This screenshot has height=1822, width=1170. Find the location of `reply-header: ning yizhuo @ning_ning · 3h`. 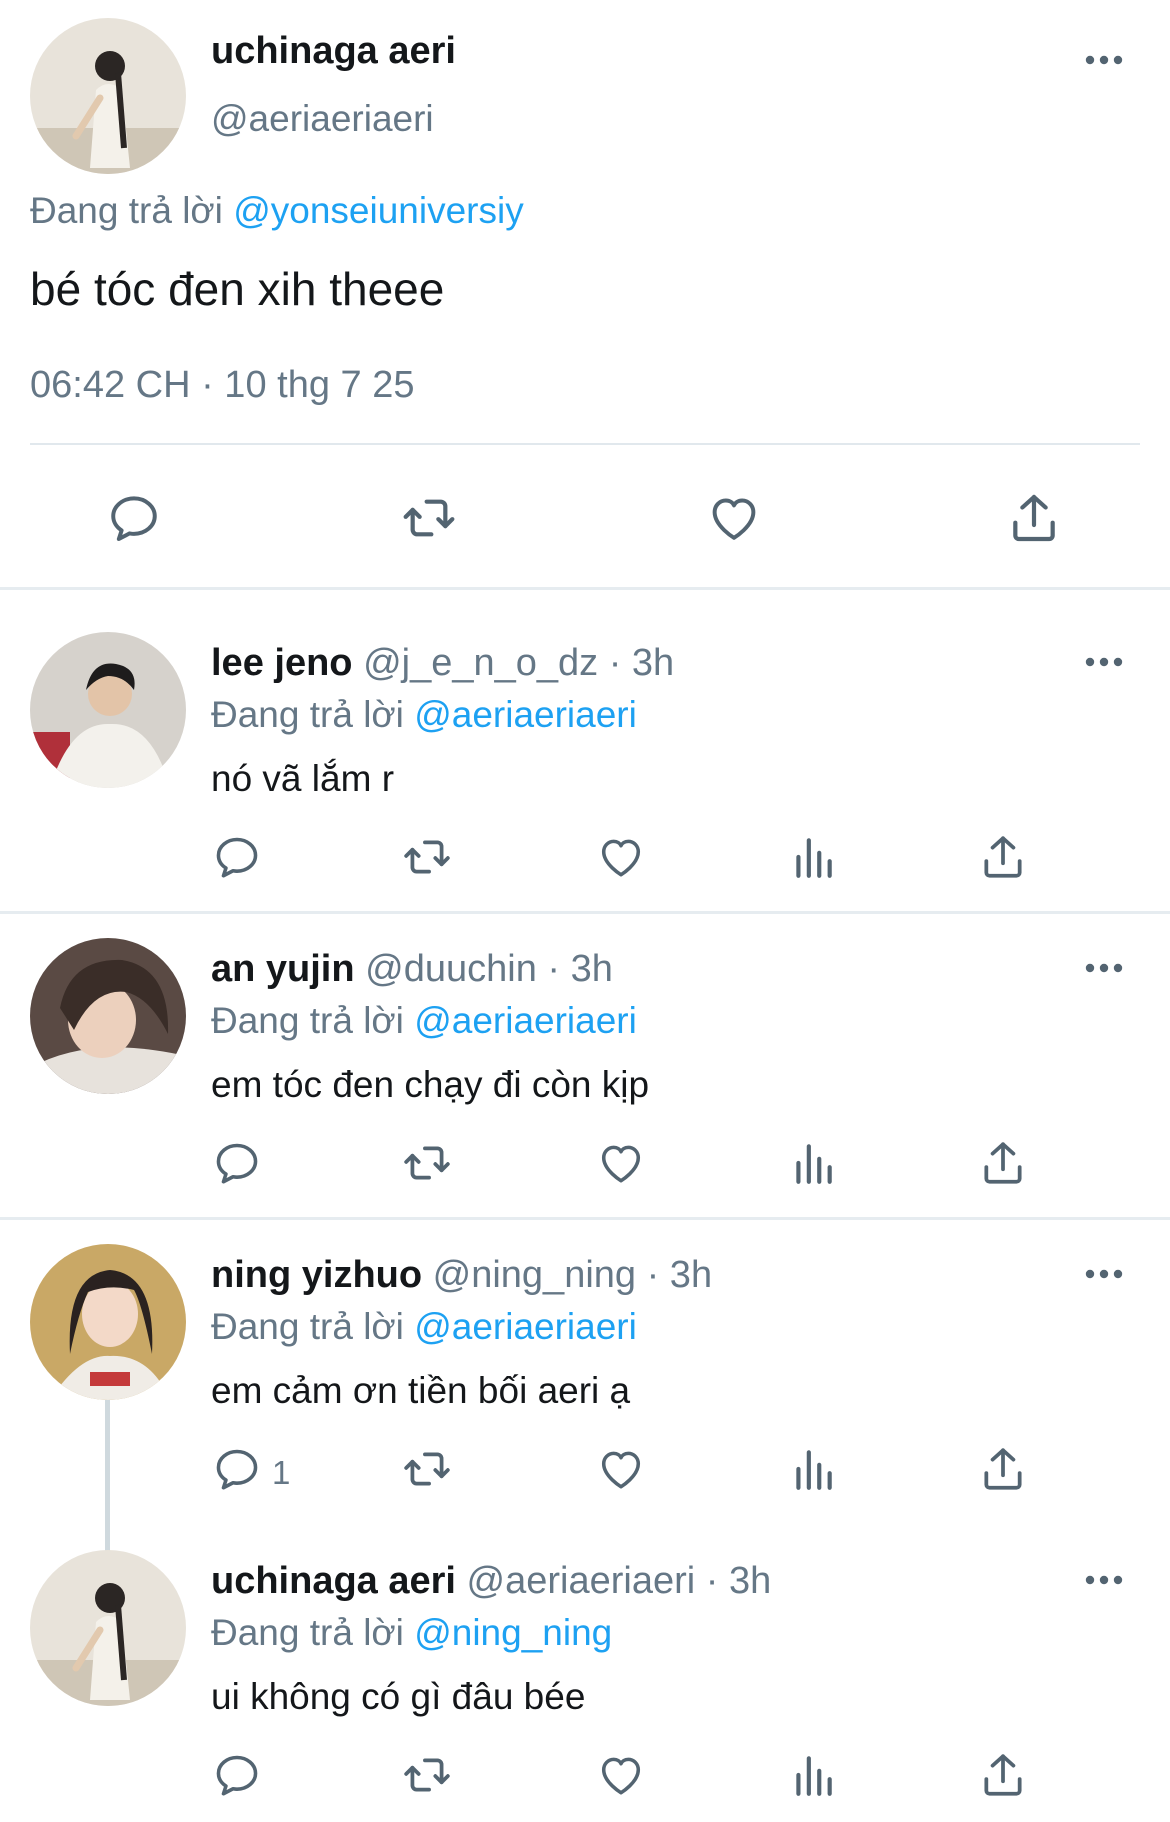

reply-header: ning yizhuo @ning_ning · 3h is located at coordinates (461, 1275).